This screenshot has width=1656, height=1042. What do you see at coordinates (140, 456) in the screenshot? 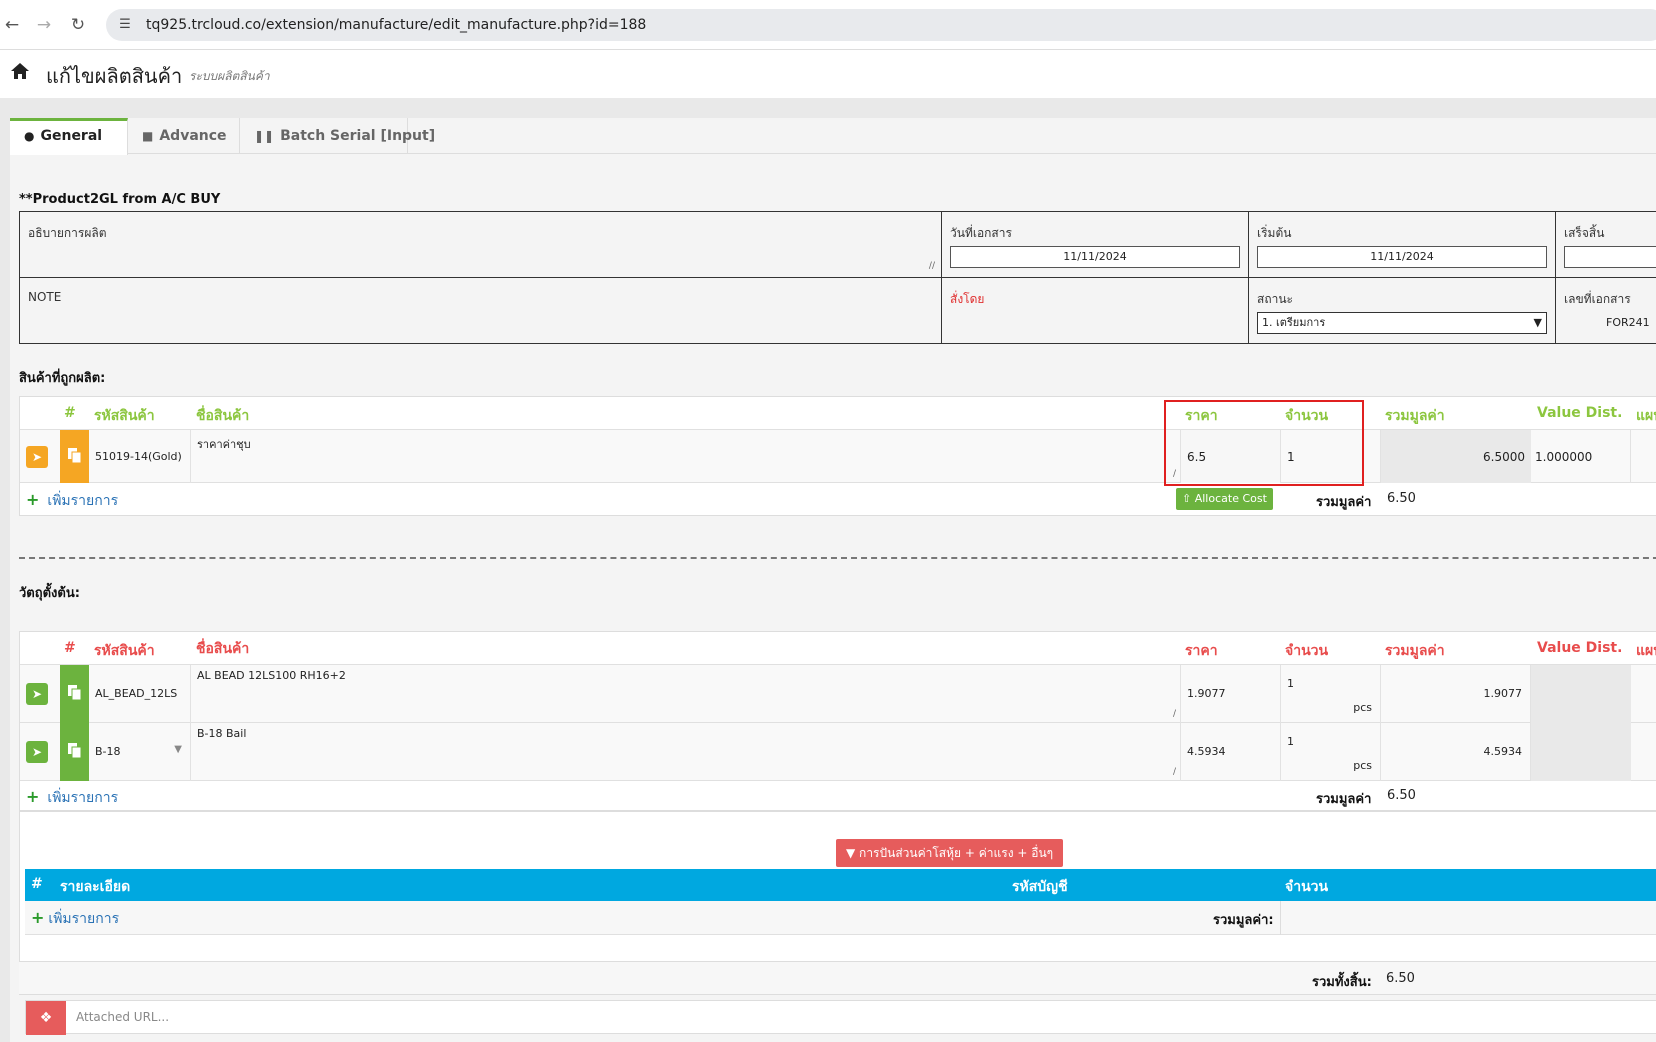
I see `code-cell: 51019-14(Gold)` at bounding box center [140, 456].